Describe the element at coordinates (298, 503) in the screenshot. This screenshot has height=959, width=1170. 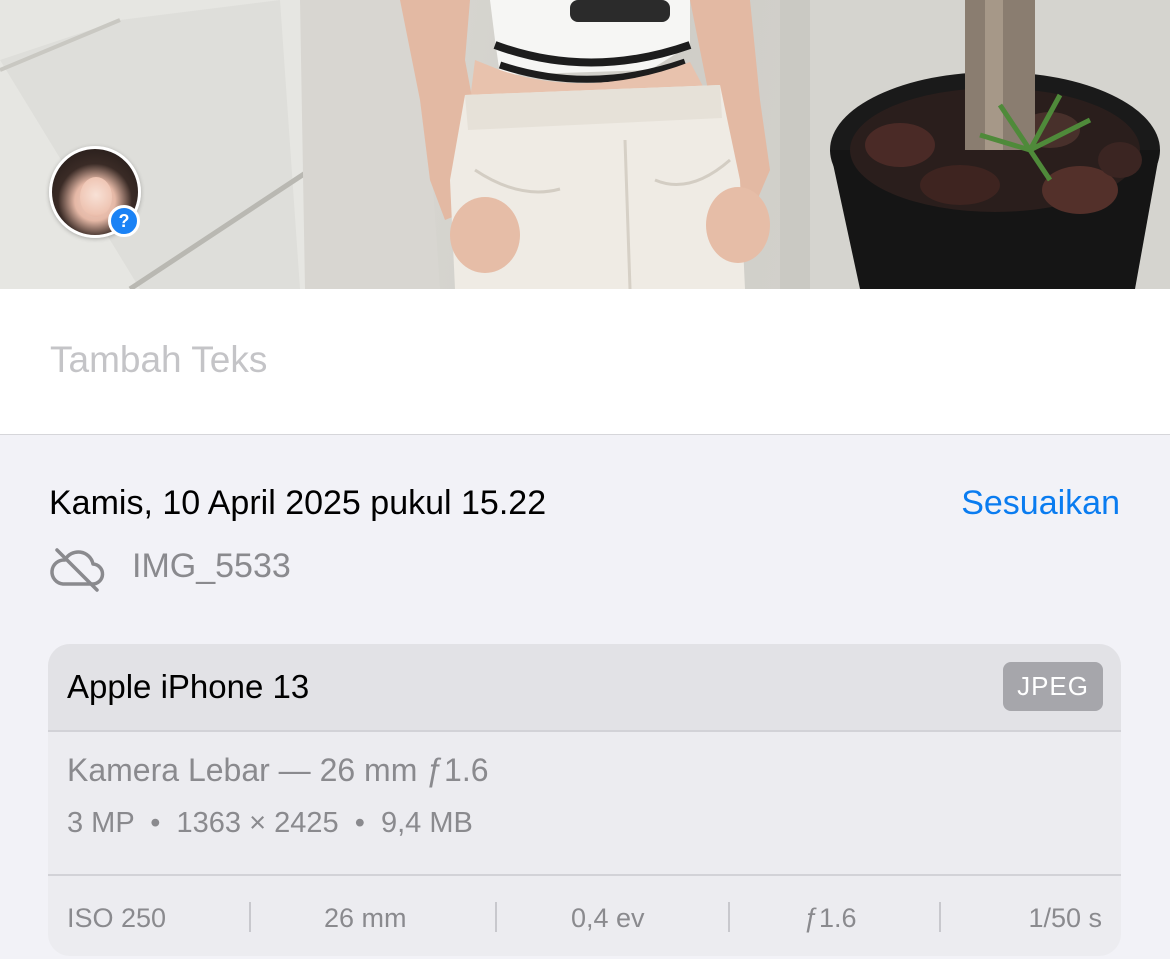
I see `photo-datetime: Kamis, 10 April 2025 pukul 15.22` at that location.